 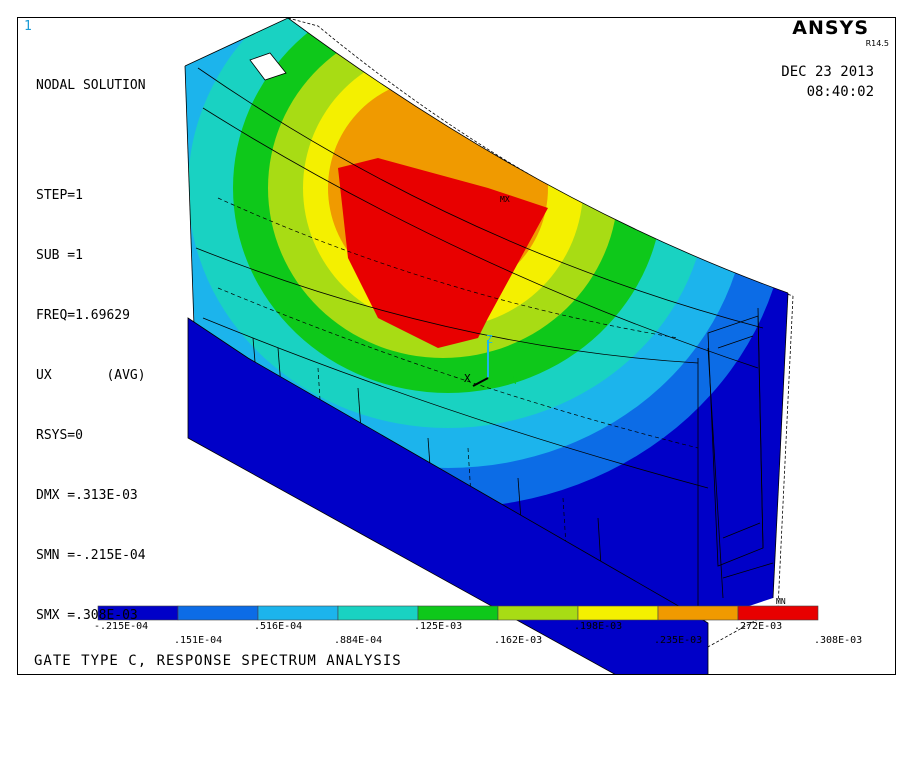 I want to click on window-number: 1, so click(x=28, y=26).